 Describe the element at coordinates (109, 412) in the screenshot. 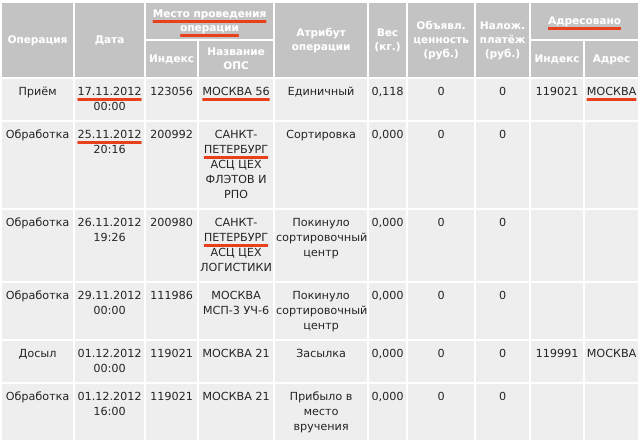

I see `table-cell: 01.12.2012 16:00` at that location.